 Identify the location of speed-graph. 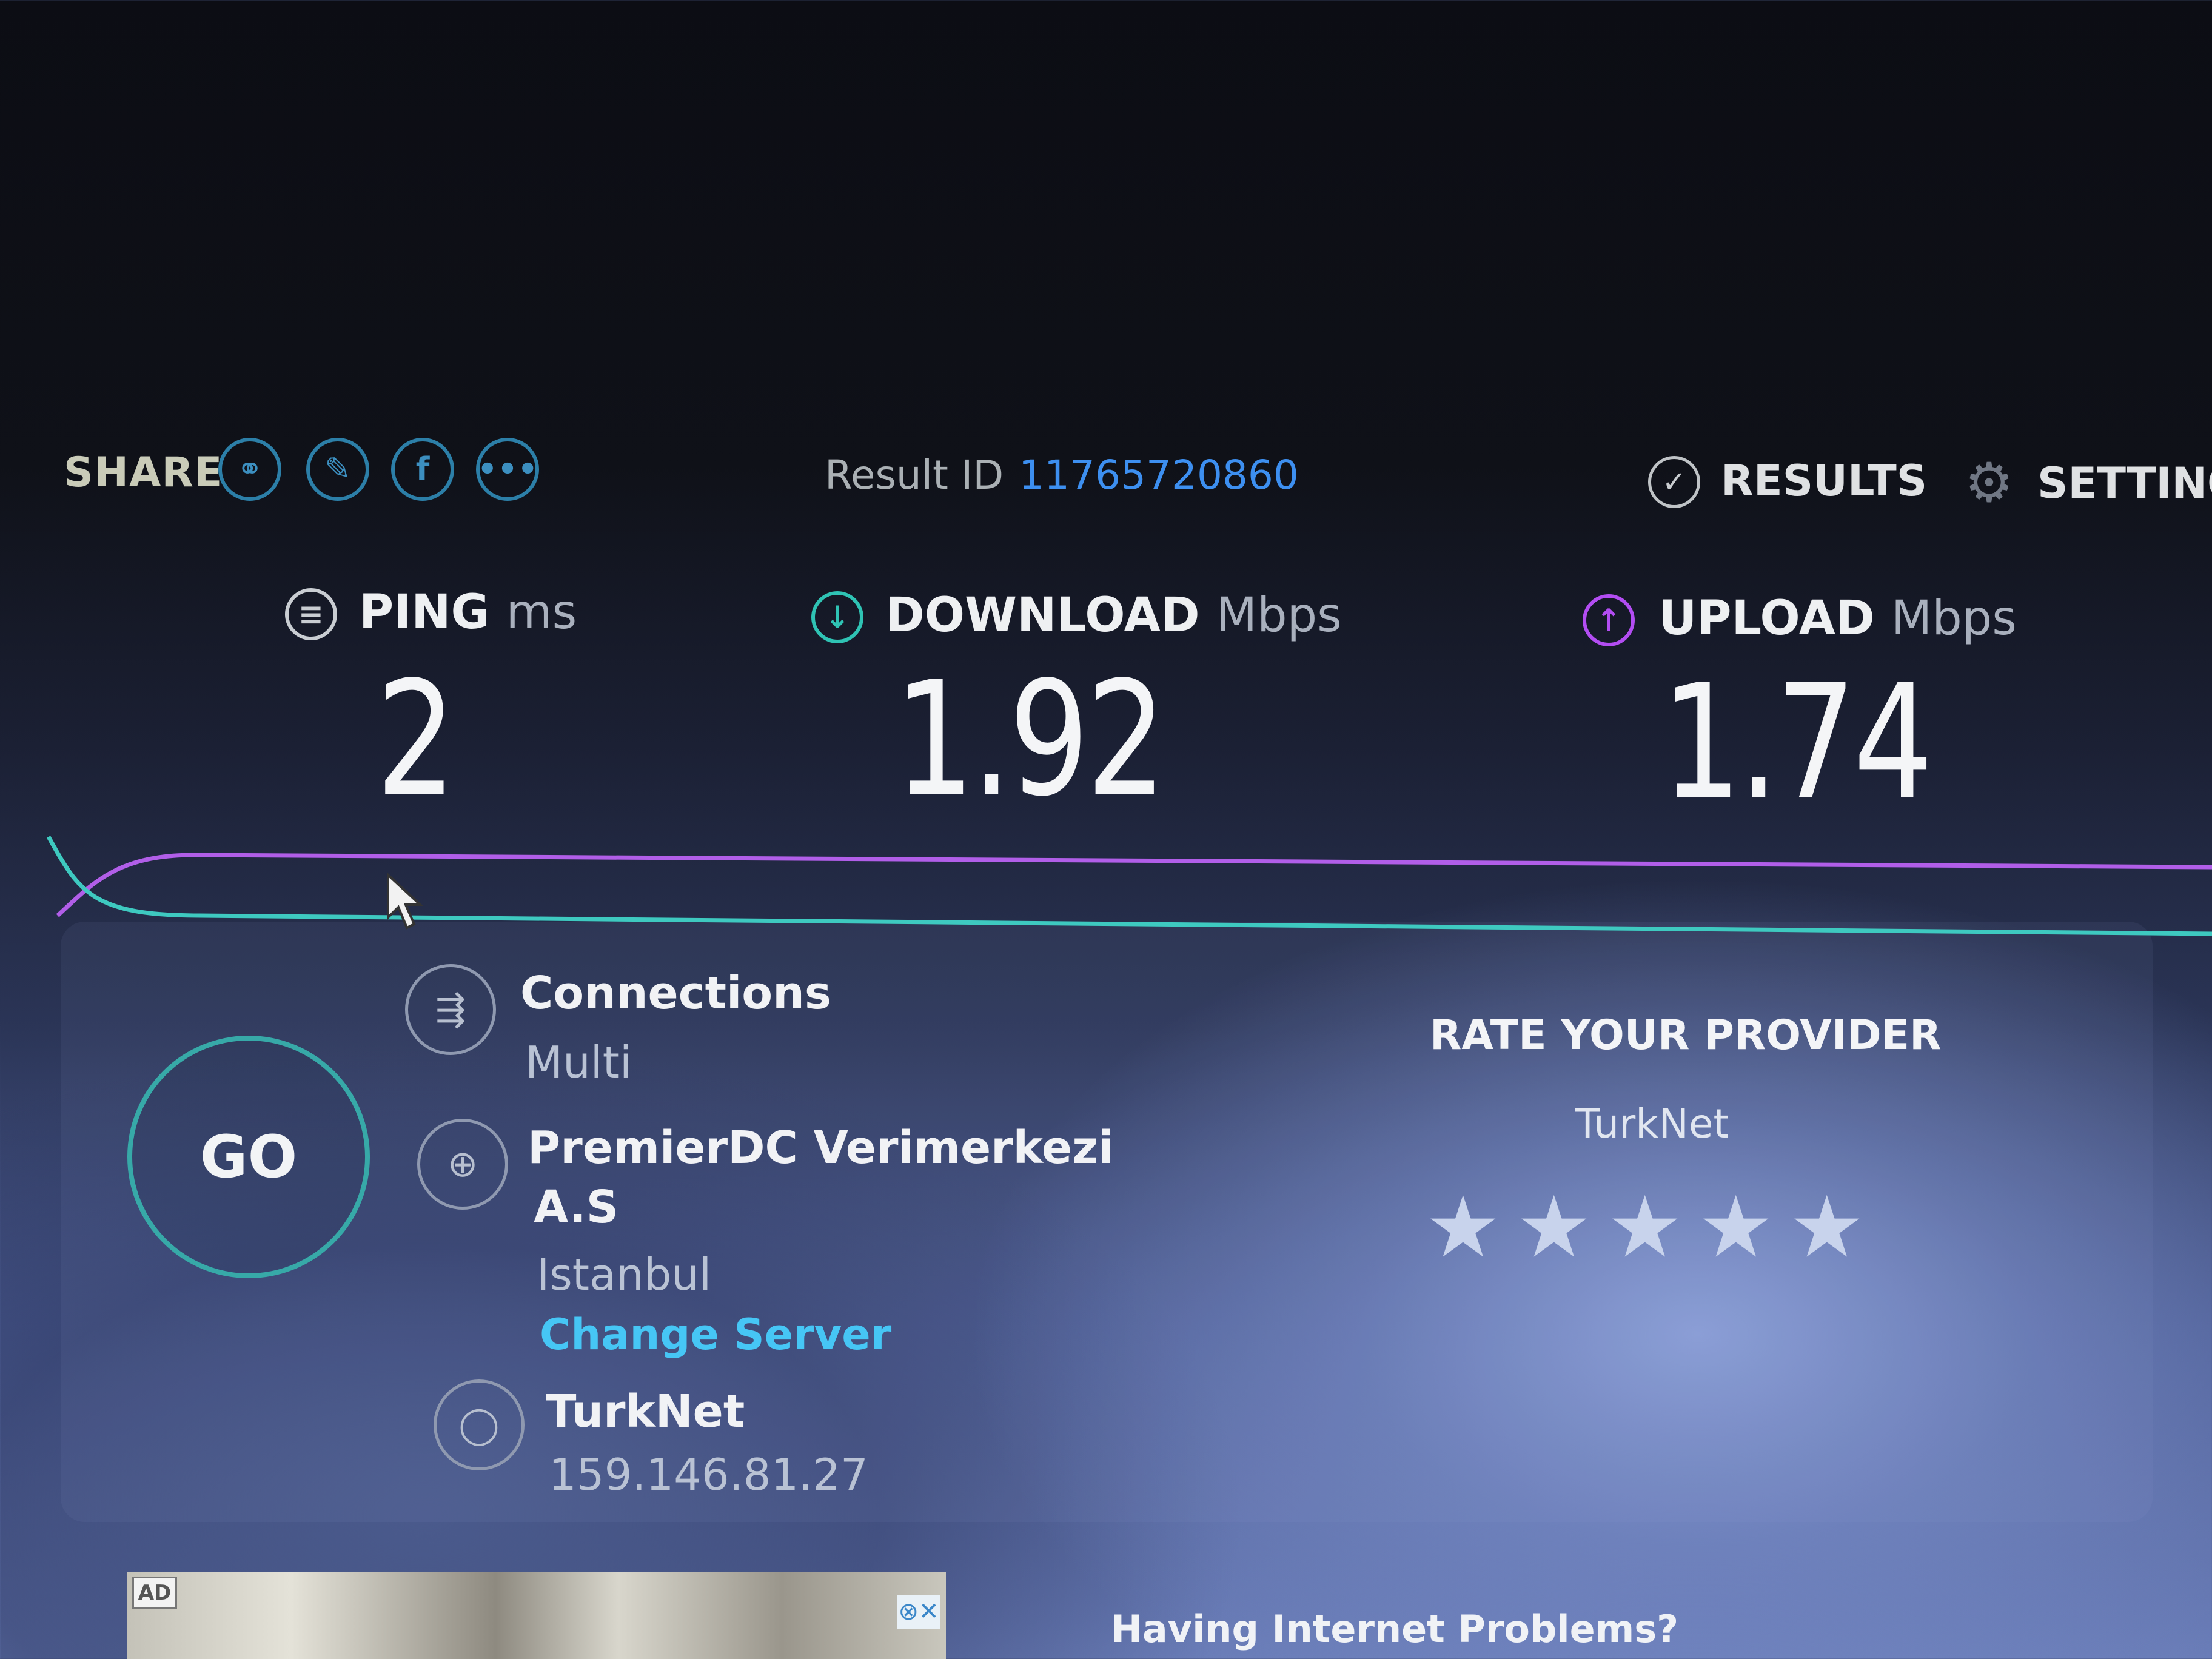
(1129, 886).